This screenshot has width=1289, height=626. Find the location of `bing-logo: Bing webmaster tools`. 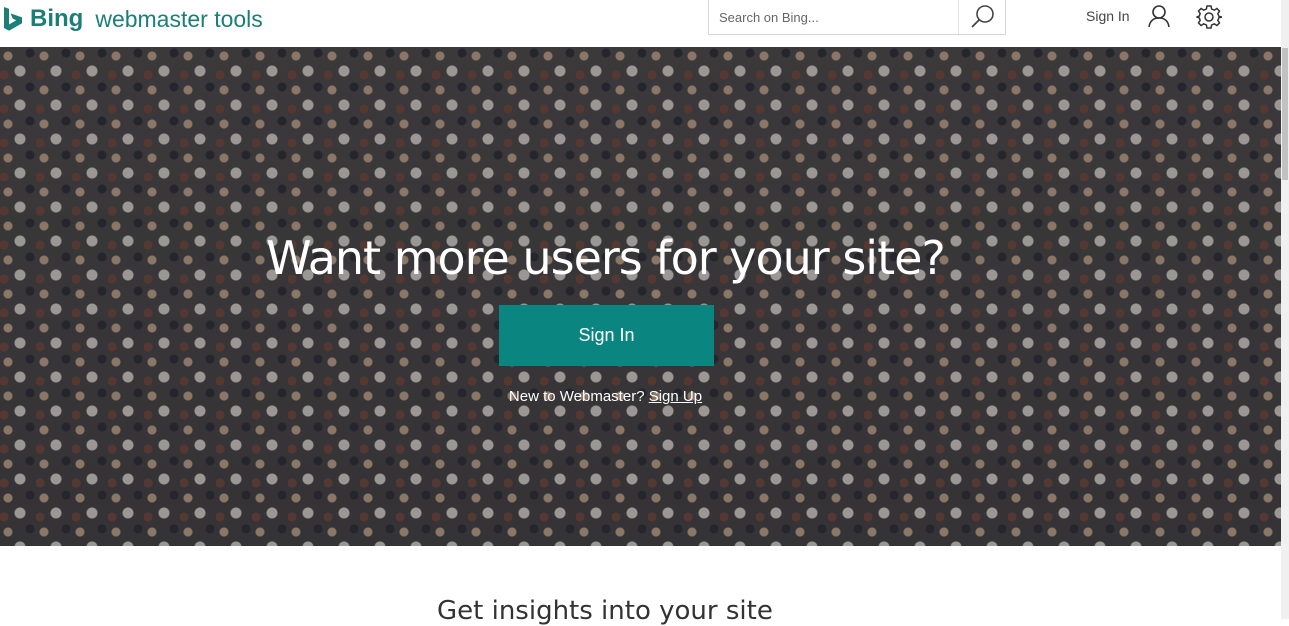

bing-logo: Bing webmaster tools is located at coordinates (132, 19).